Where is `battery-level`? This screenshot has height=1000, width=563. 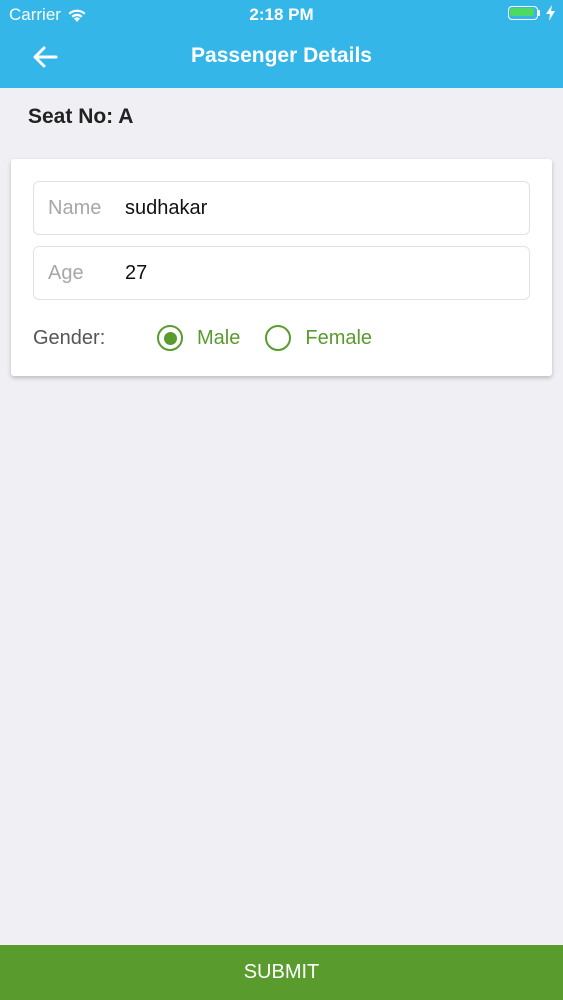
battery-level is located at coordinates (522, 12).